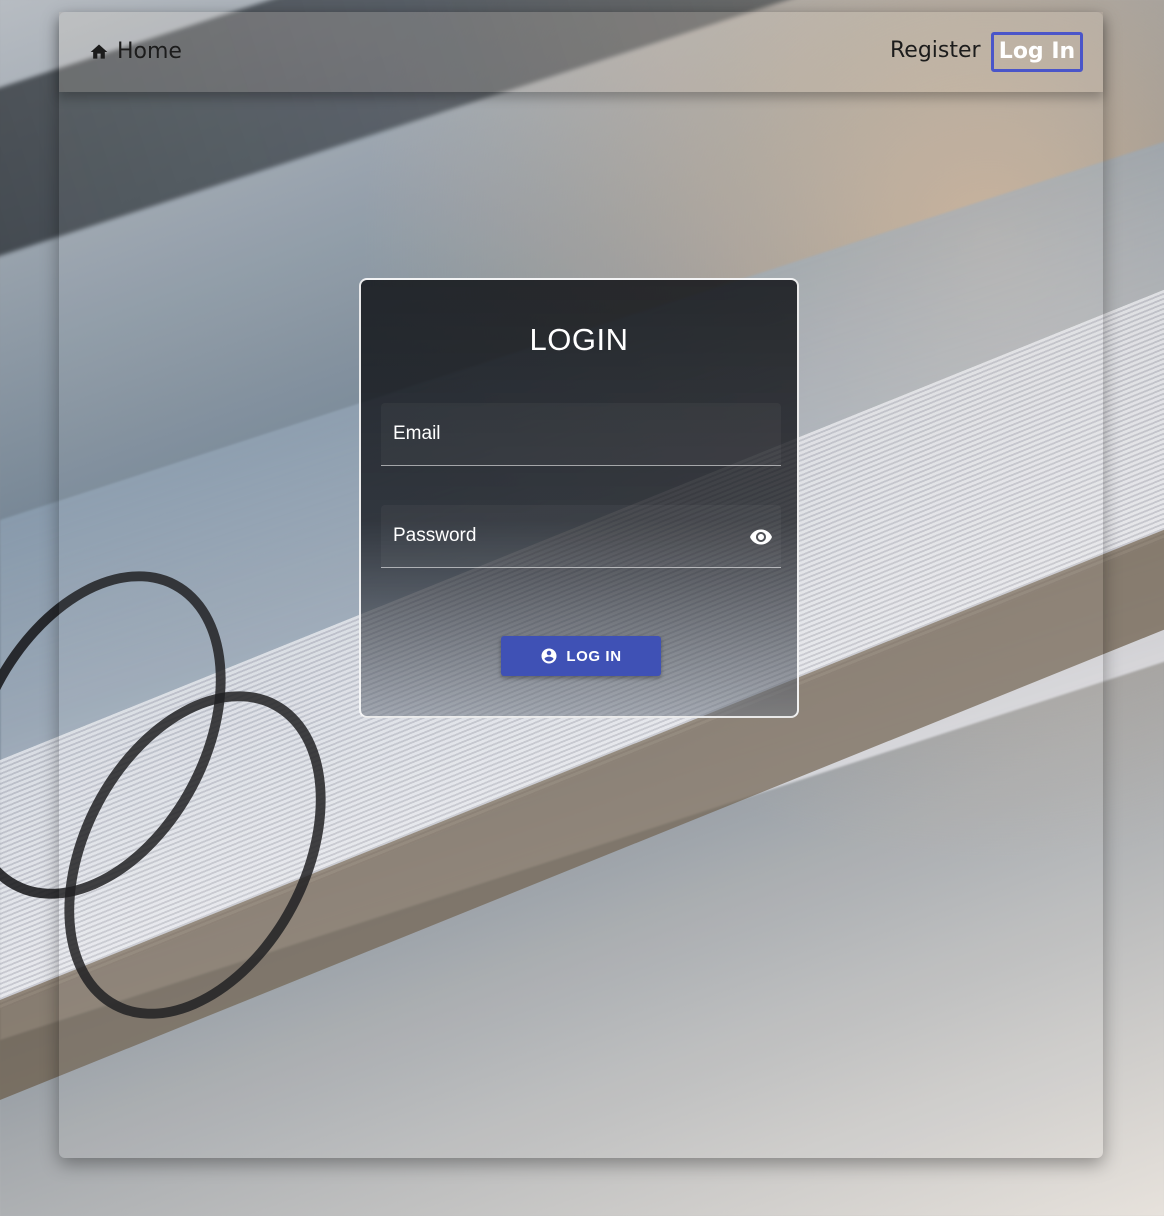 The height and width of the screenshot is (1216, 1164). Describe the element at coordinates (149, 51) in the screenshot. I see `home-link-label: Home` at that location.